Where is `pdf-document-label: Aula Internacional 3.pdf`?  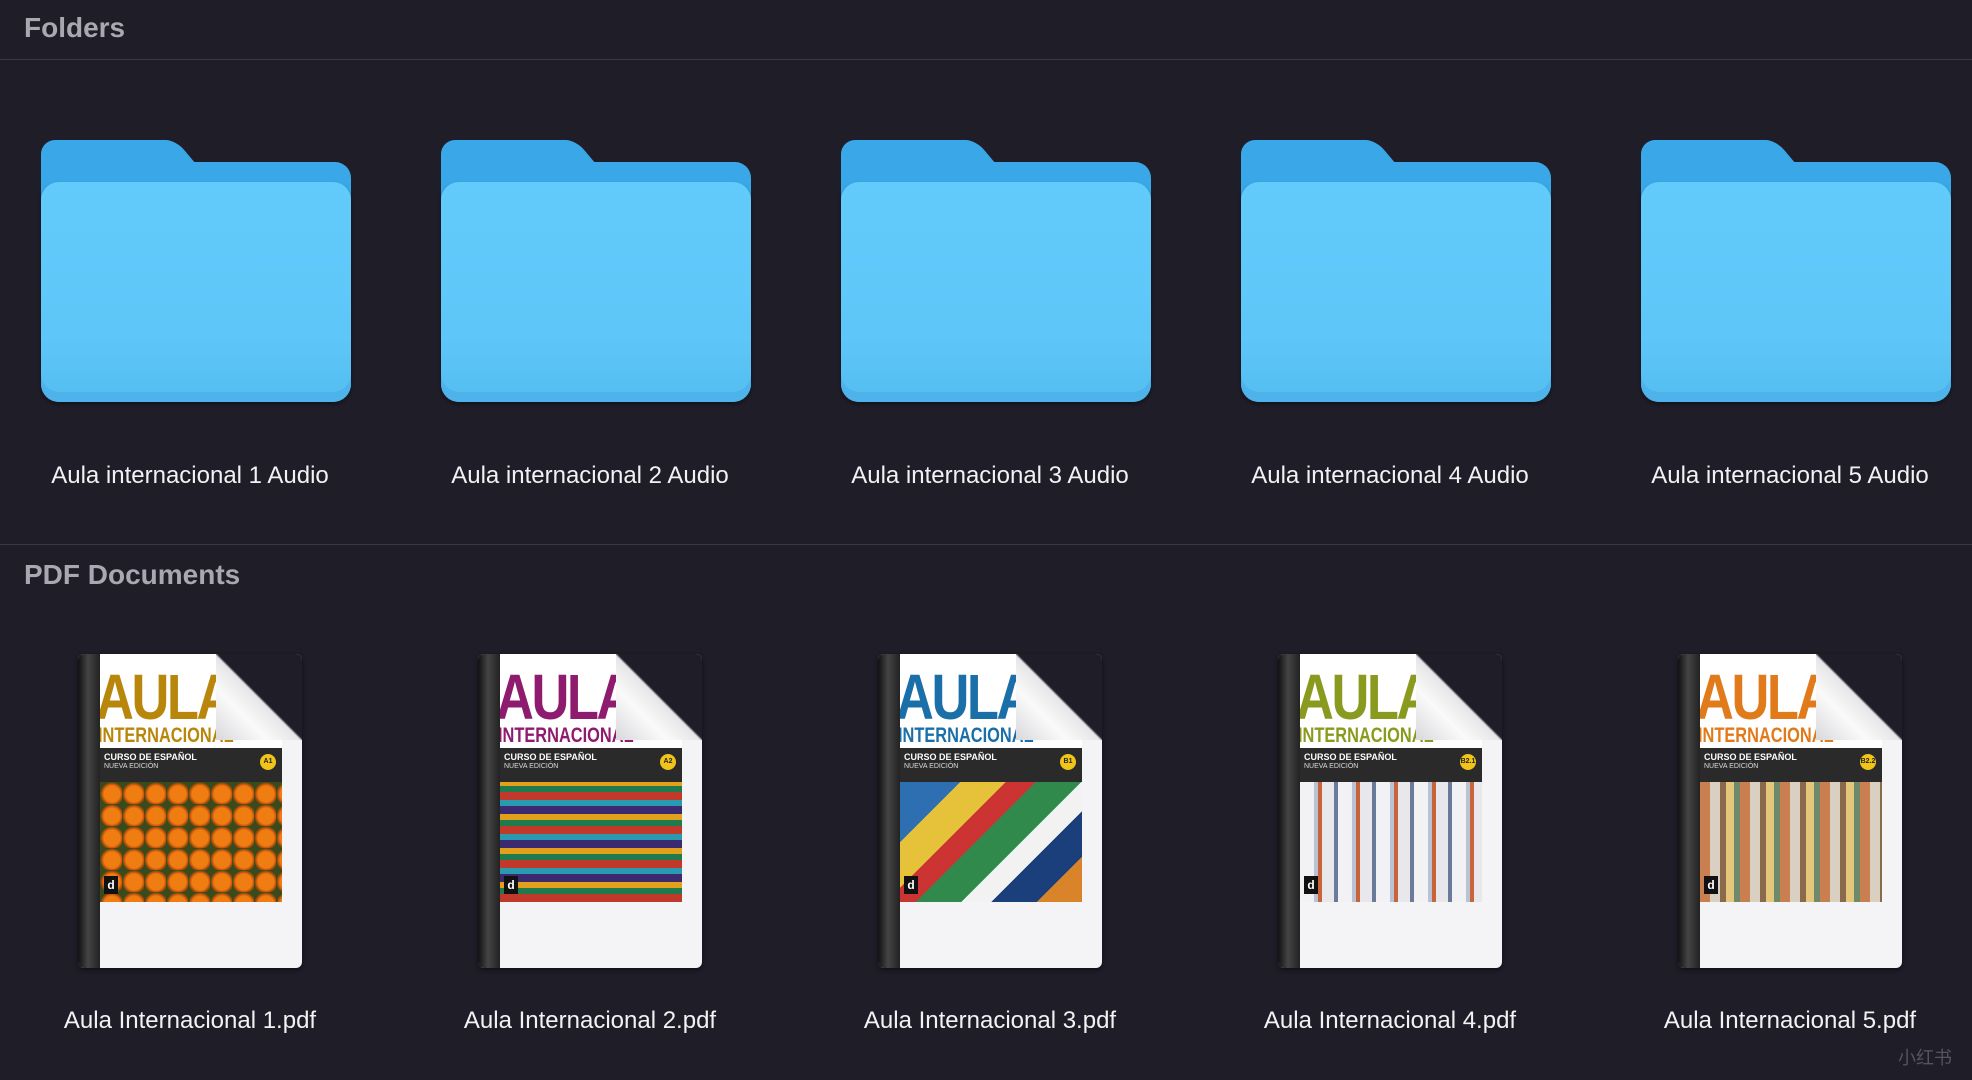
pdf-document-label: Aula Internacional 3.pdf is located at coordinates (990, 1021).